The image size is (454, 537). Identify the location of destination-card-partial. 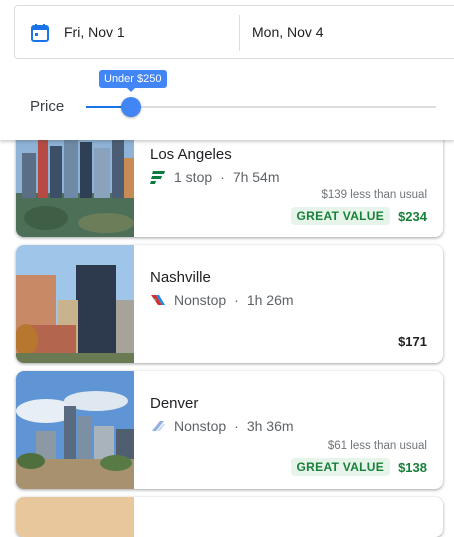
(229, 517).